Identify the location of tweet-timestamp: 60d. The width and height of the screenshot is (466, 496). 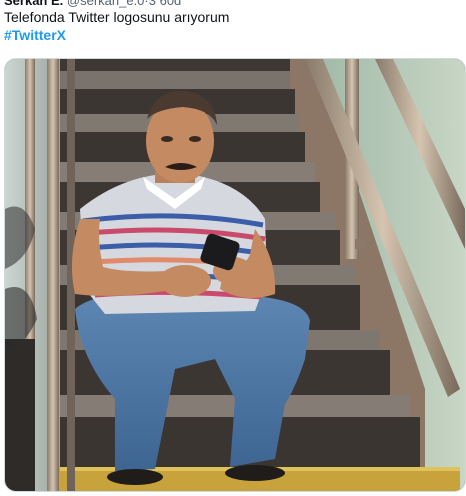
(171, 4).